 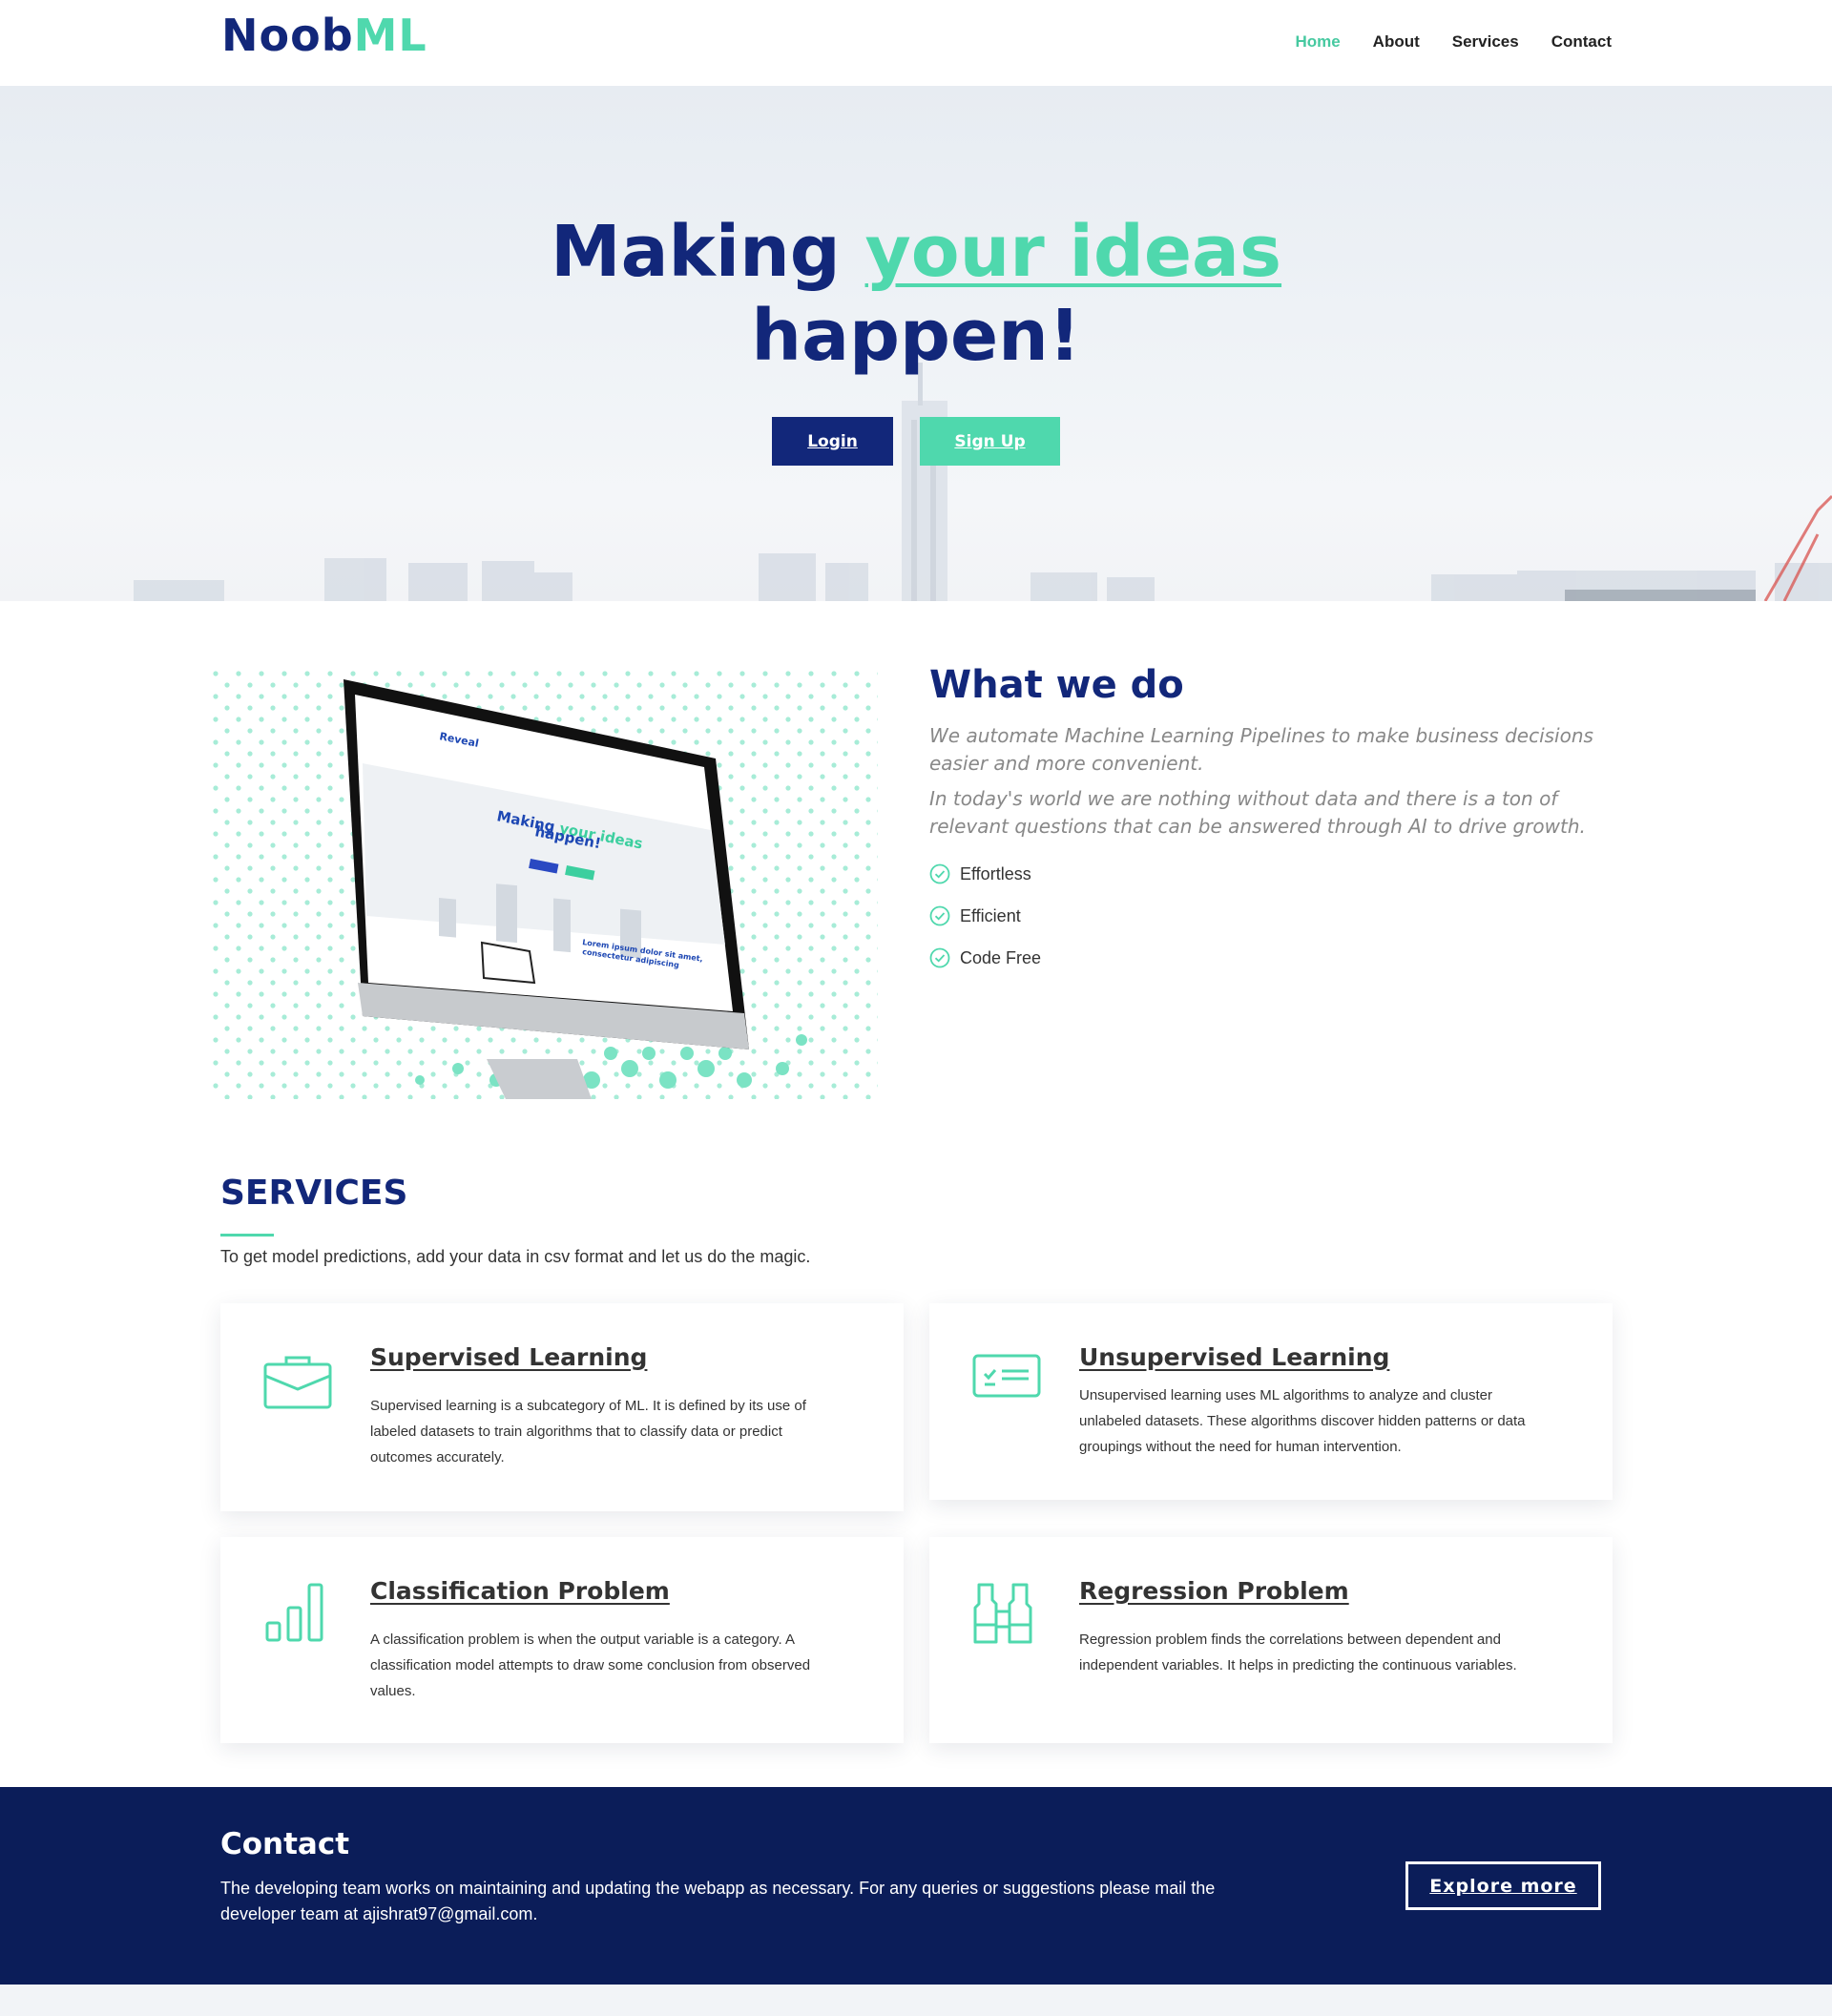 I want to click on nav-contact: Contact, so click(x=1582, y=42).